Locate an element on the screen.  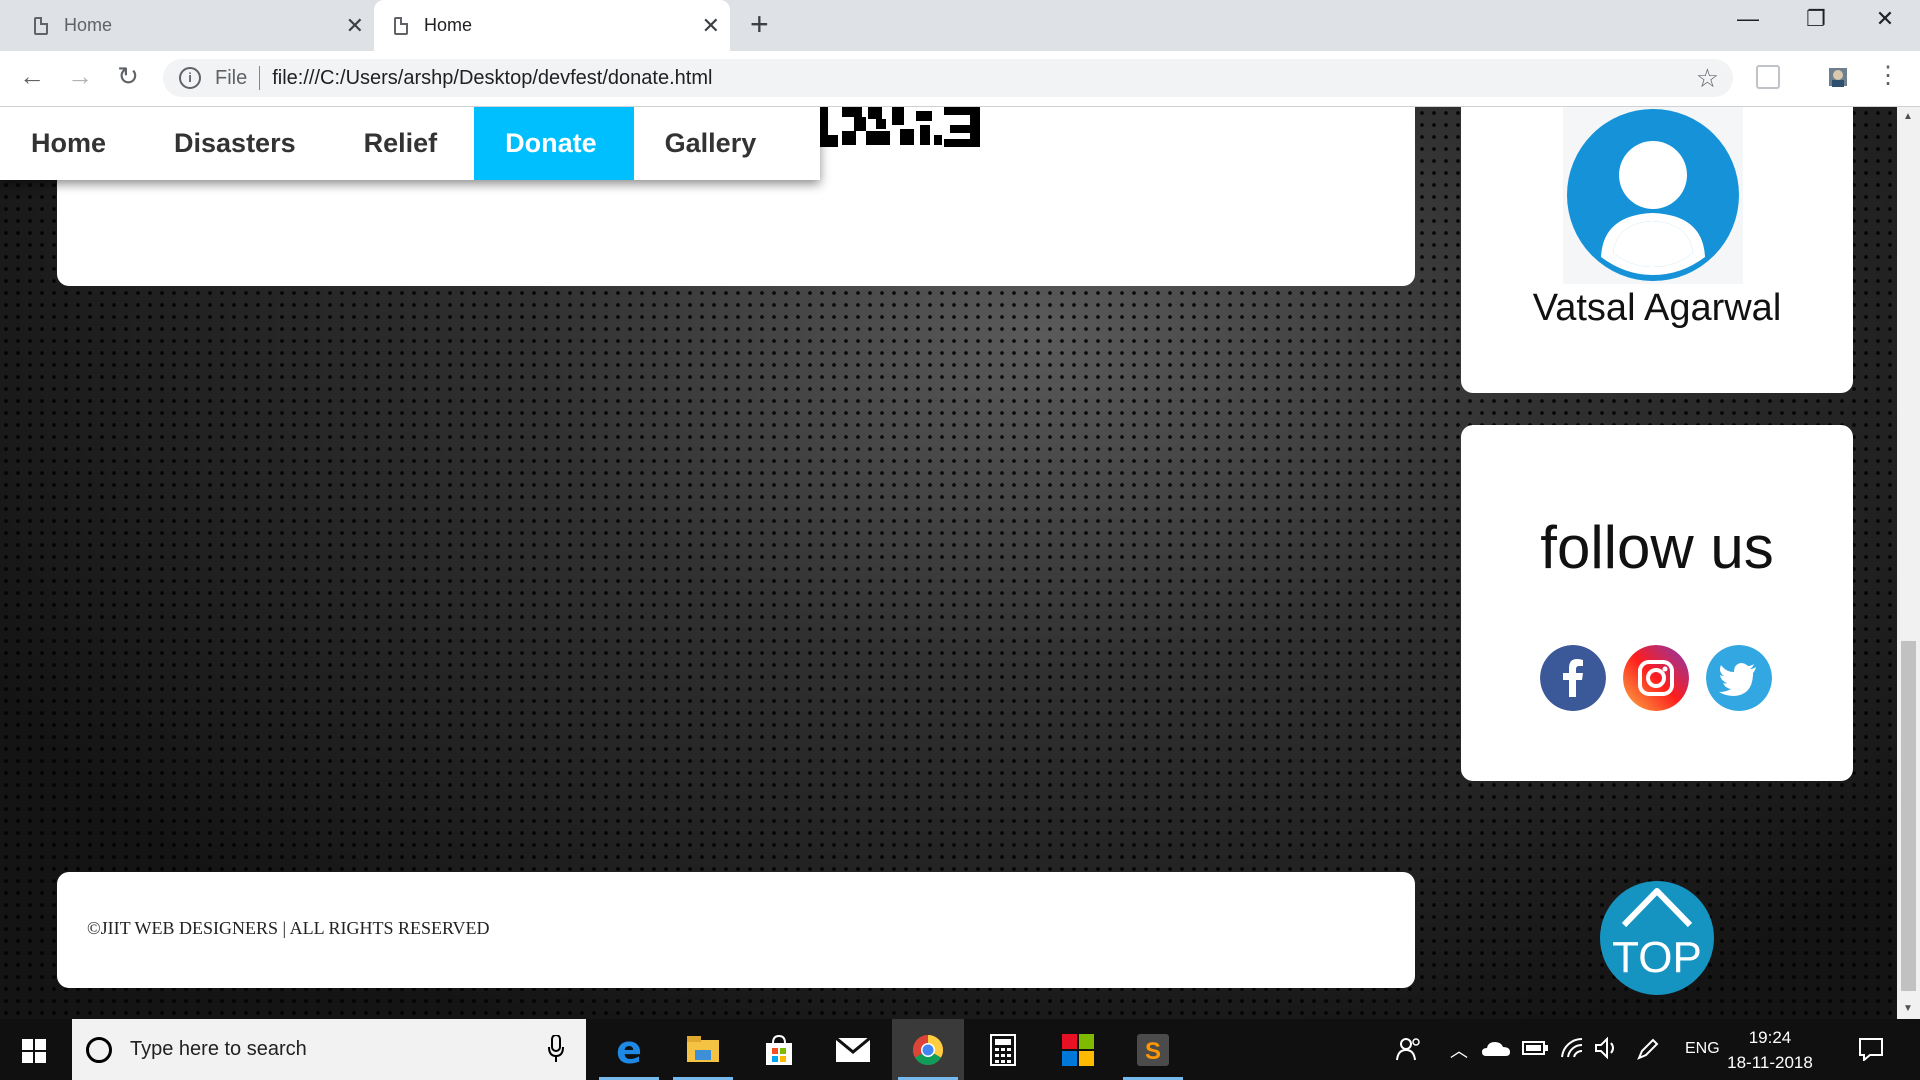
site-nav: Home Disasters Relief Donate Gallery is located at coordinates (410, 143).